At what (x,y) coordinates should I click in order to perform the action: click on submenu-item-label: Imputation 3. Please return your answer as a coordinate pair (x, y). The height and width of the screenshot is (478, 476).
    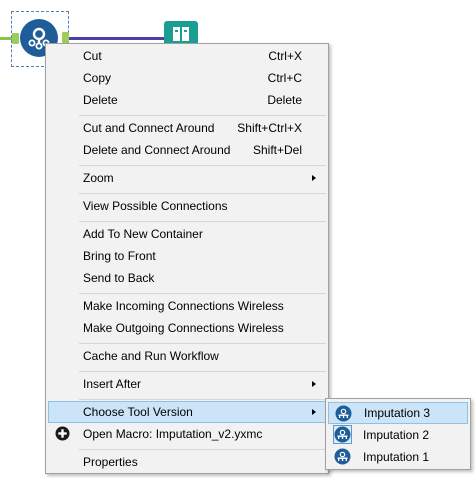
    Looking at the image, I should click on (397, 413).